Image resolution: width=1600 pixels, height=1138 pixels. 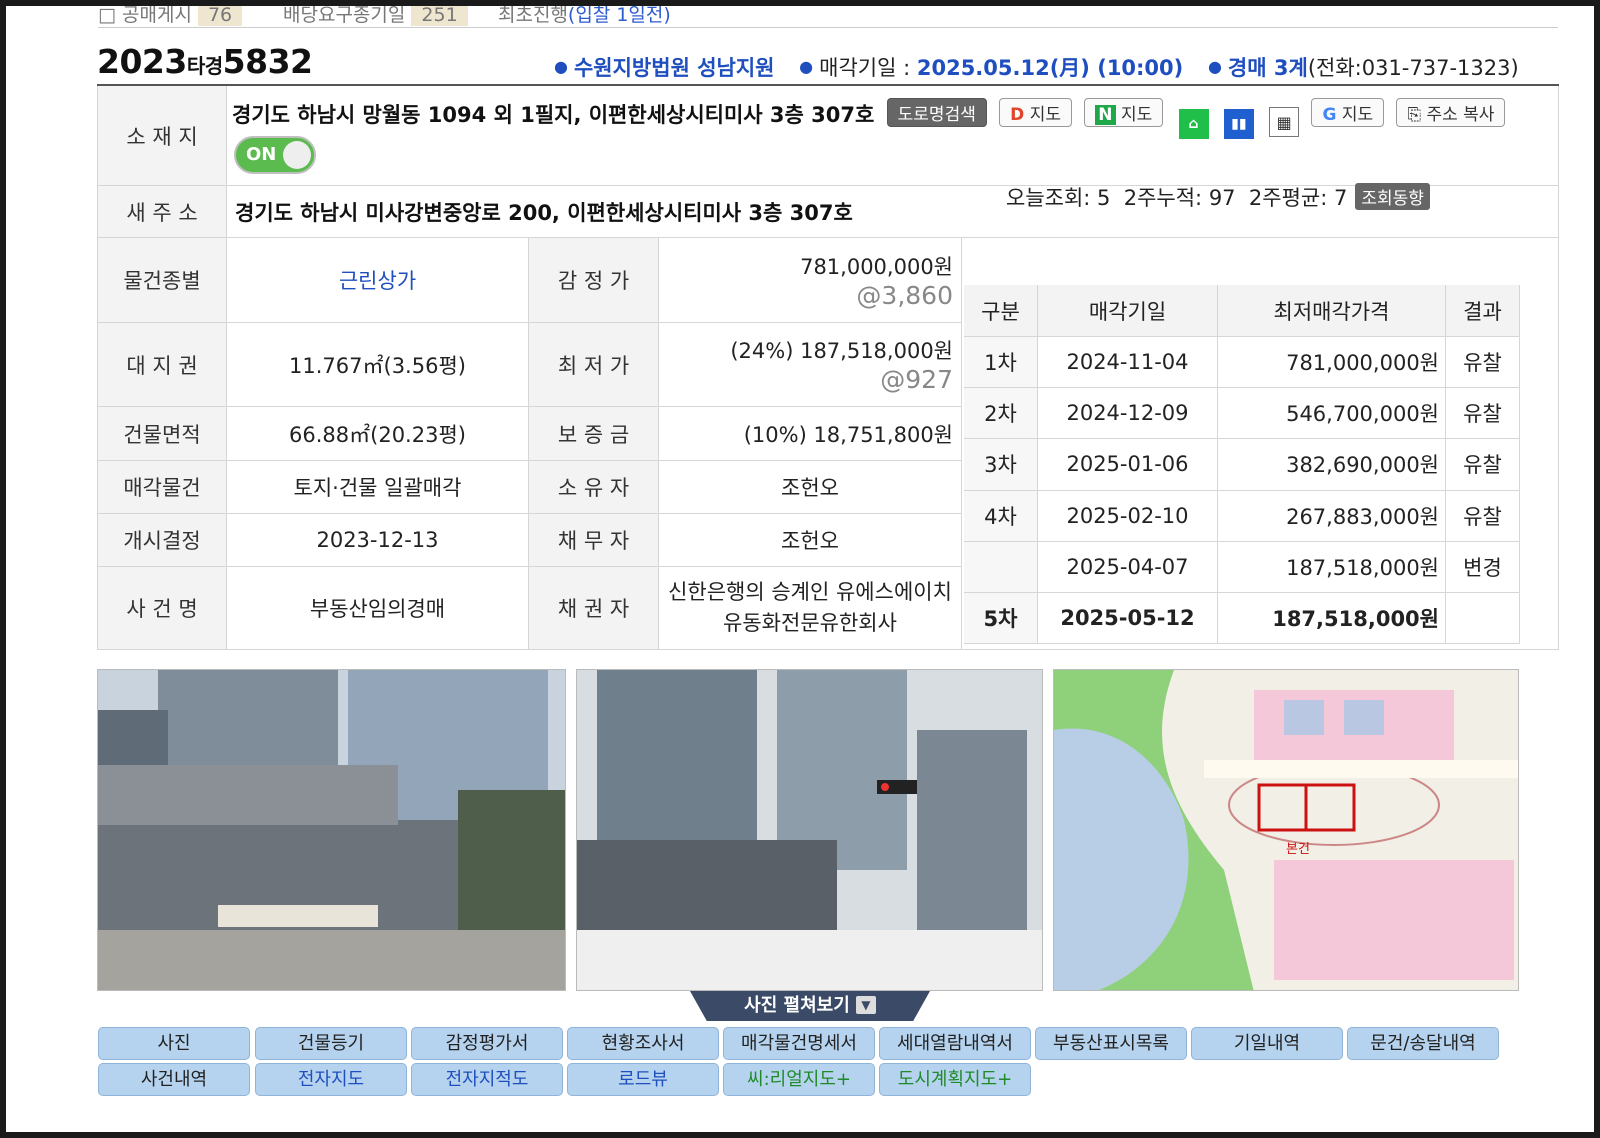 I want to click on daum-logo-icon: D, so click(x=1017, y=115).